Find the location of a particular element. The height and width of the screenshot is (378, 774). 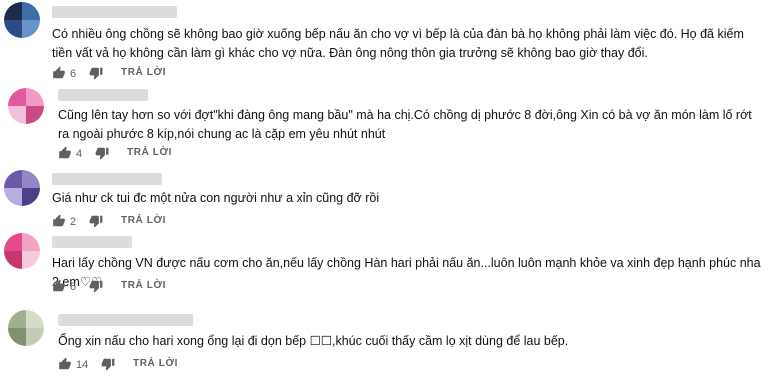

like-count: 2 is located at coordinates (73, 222).